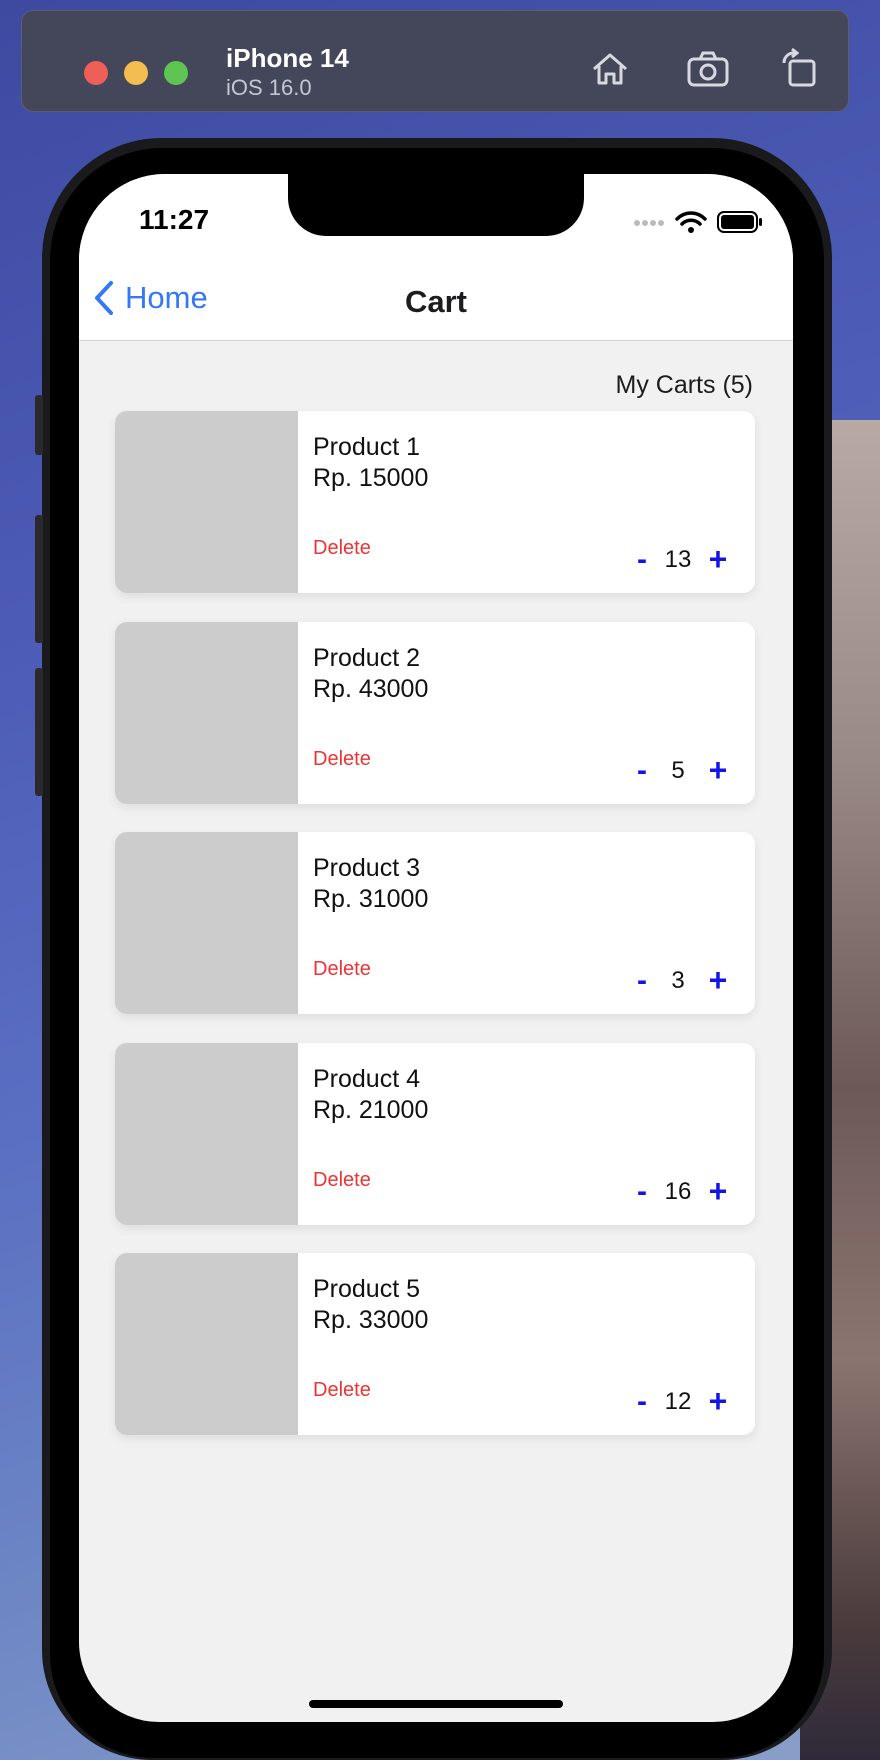  I want to click on product-price: Rp. 33000, so click(371, 1320).